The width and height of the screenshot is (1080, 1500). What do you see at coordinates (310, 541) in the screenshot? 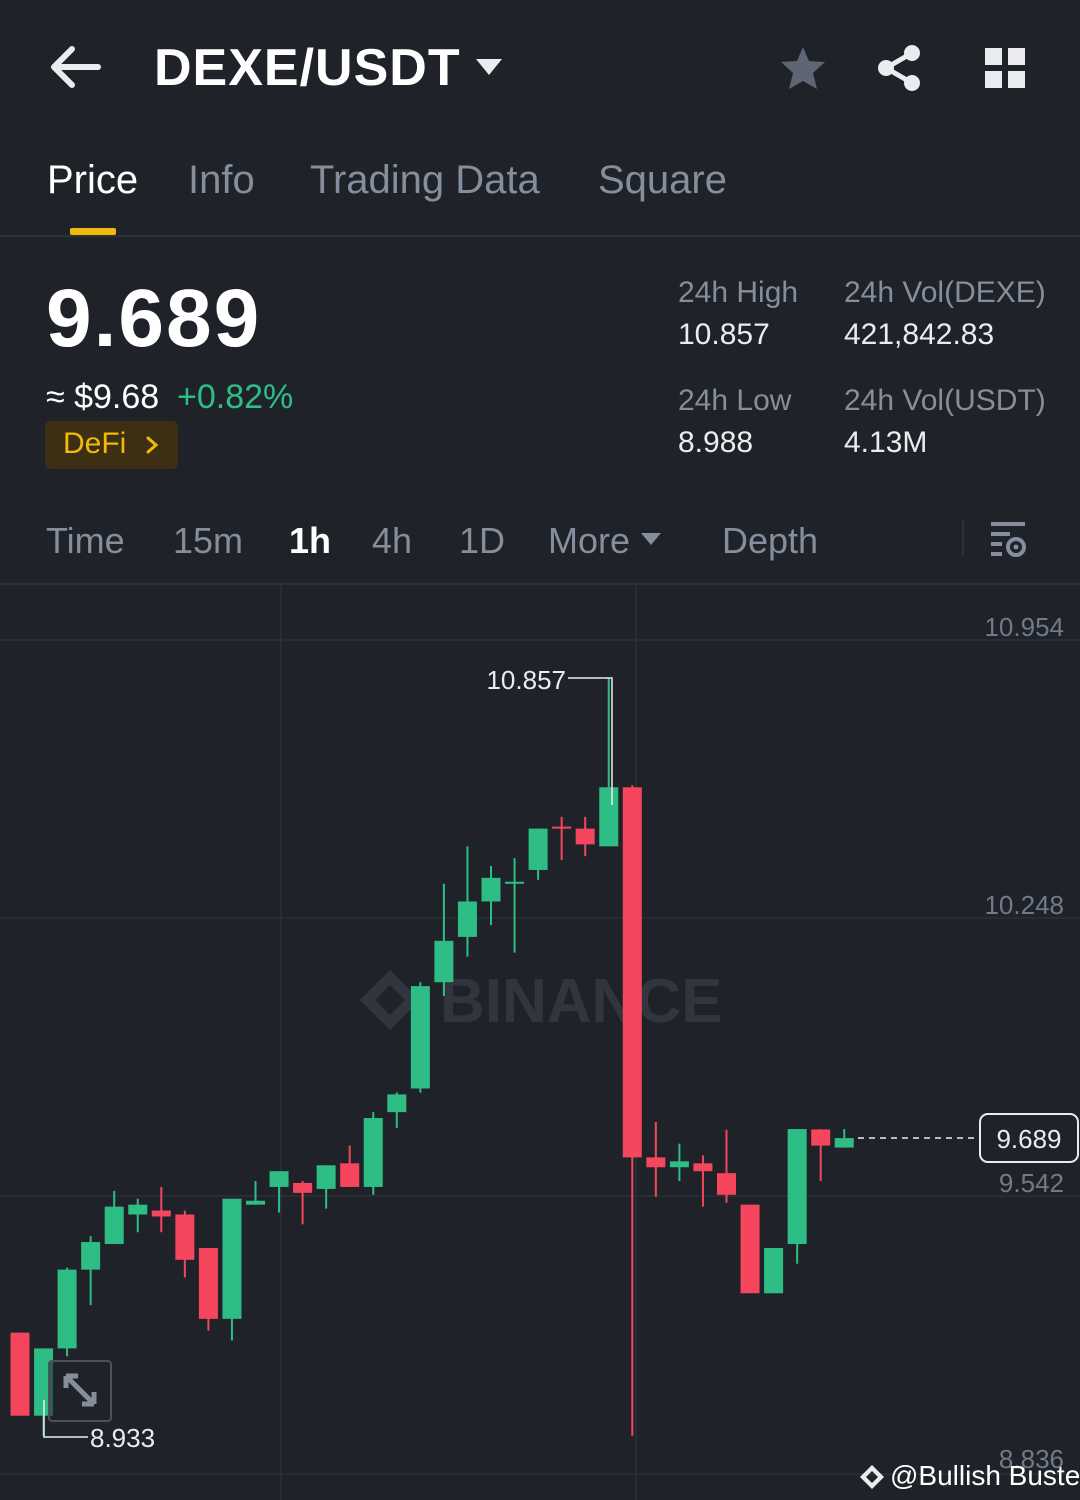
I see `interval-1h: 1h` at bounding box center [310, 541].